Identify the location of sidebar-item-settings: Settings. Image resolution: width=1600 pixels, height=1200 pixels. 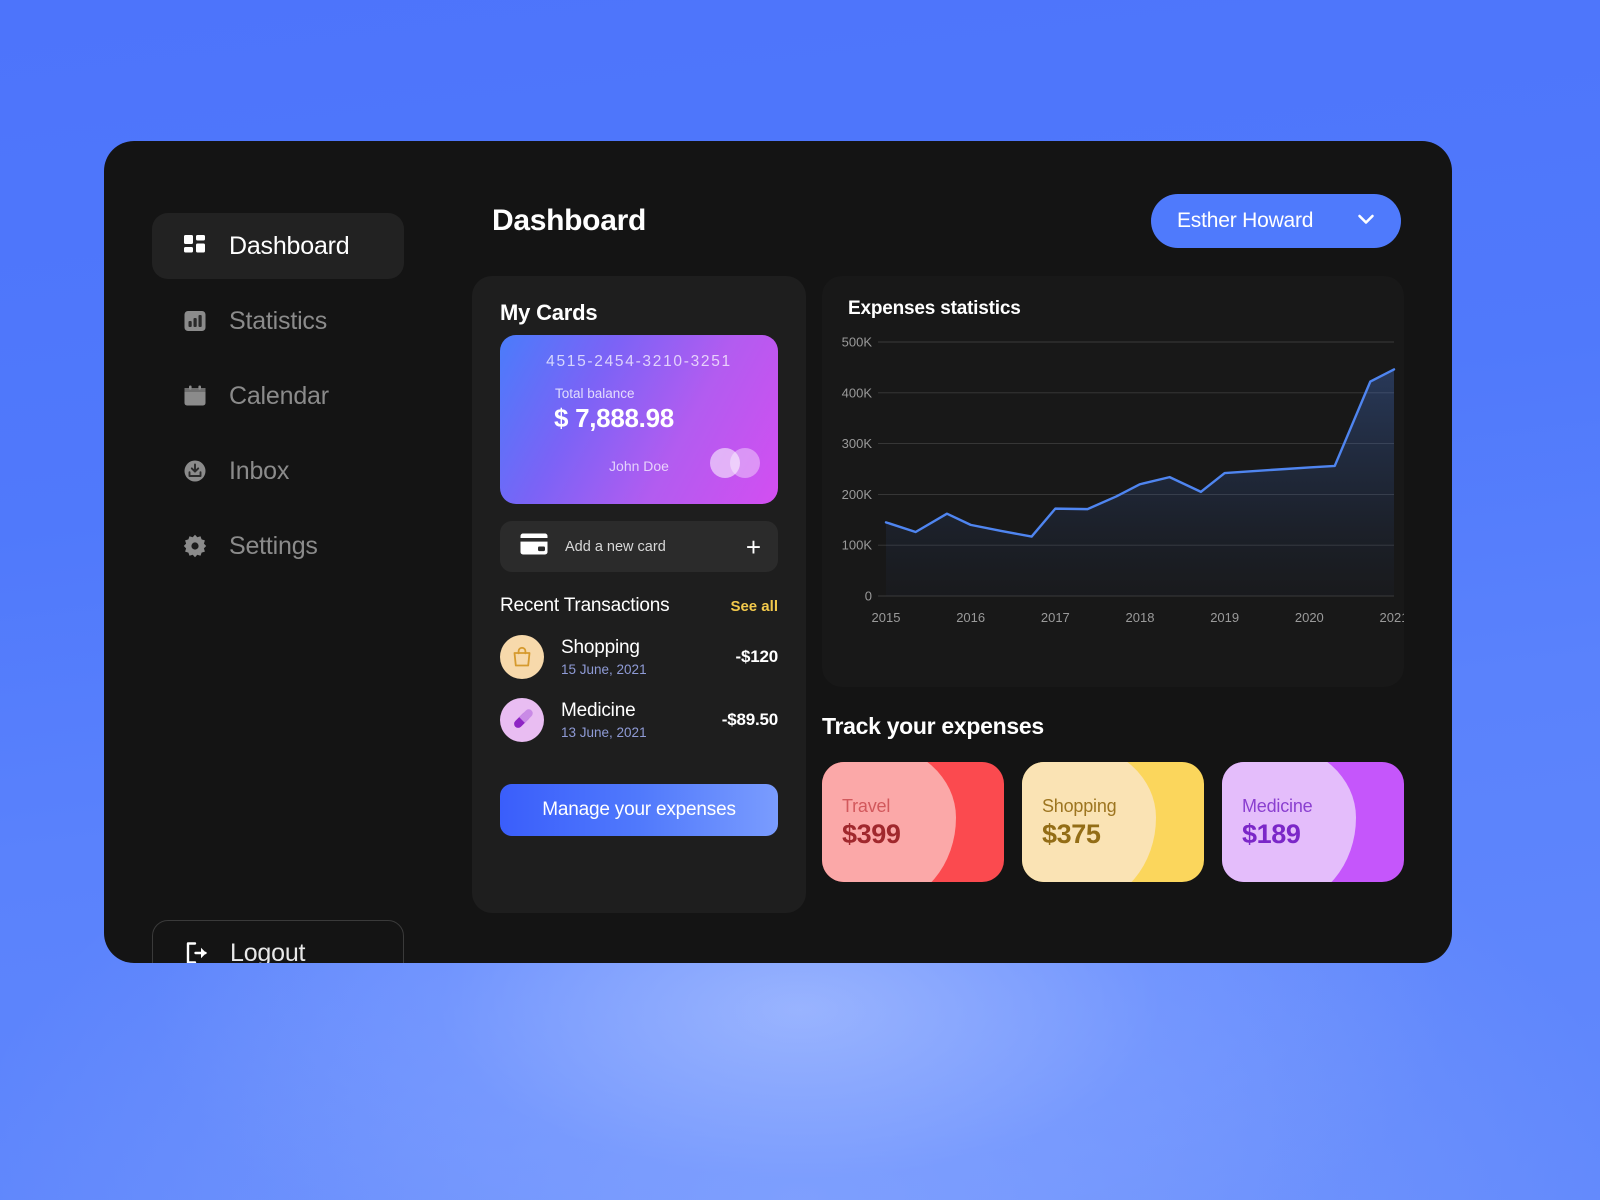
(278, 546).